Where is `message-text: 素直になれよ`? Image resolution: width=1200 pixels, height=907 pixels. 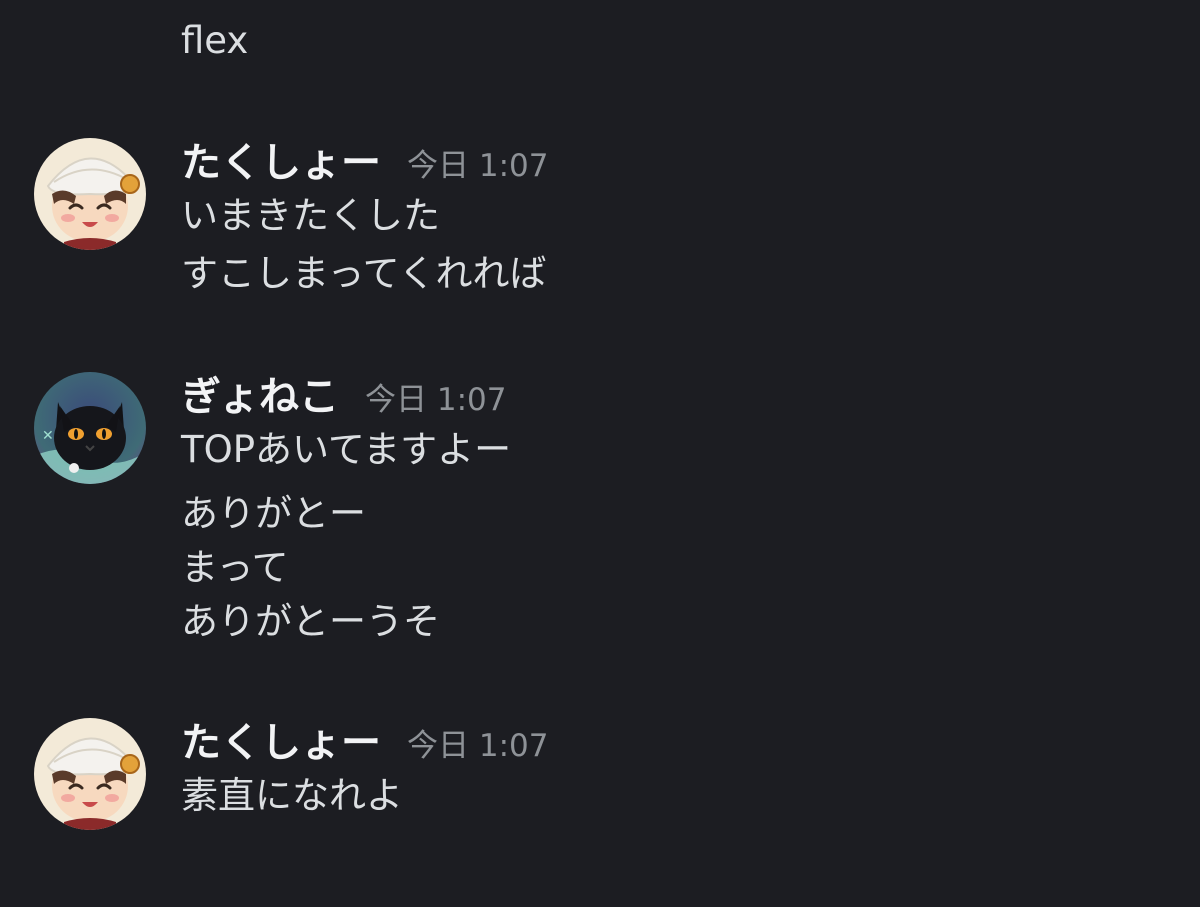
message-text: 素直になれよ is located at coordinates (292, 795).